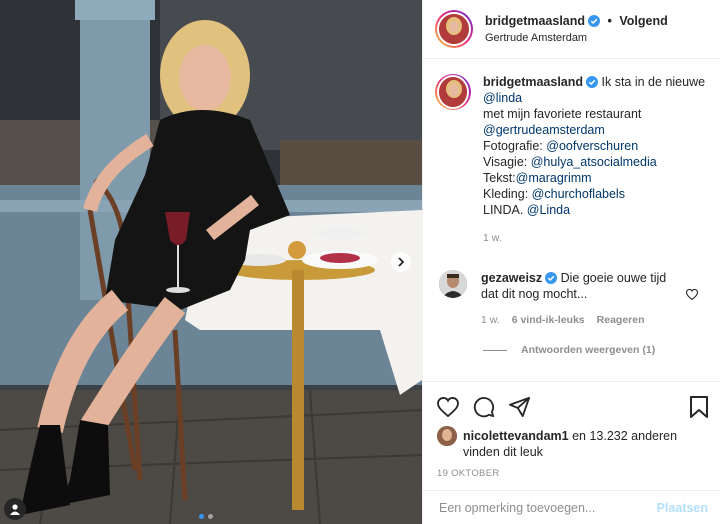  Describe the element at coordinates (453, 92) in the screenshot. I see `caption-avatar` at that location.